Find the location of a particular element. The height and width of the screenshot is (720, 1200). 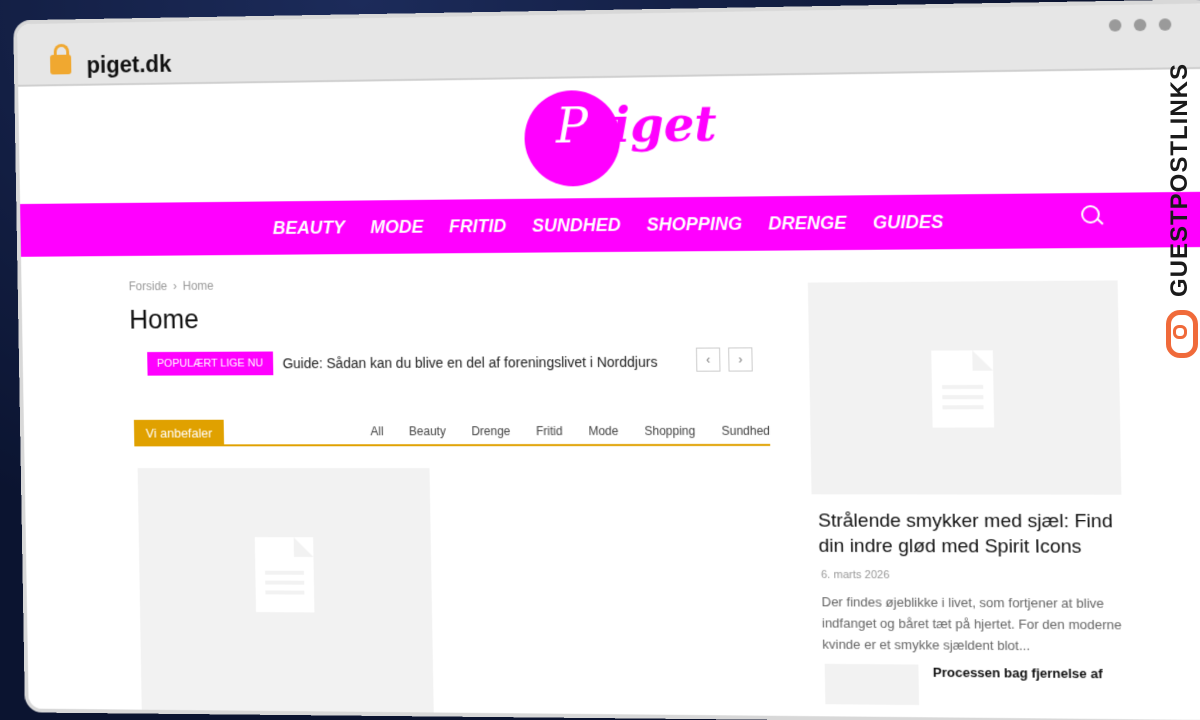

search-icon is located at coordinates (1090, 214).